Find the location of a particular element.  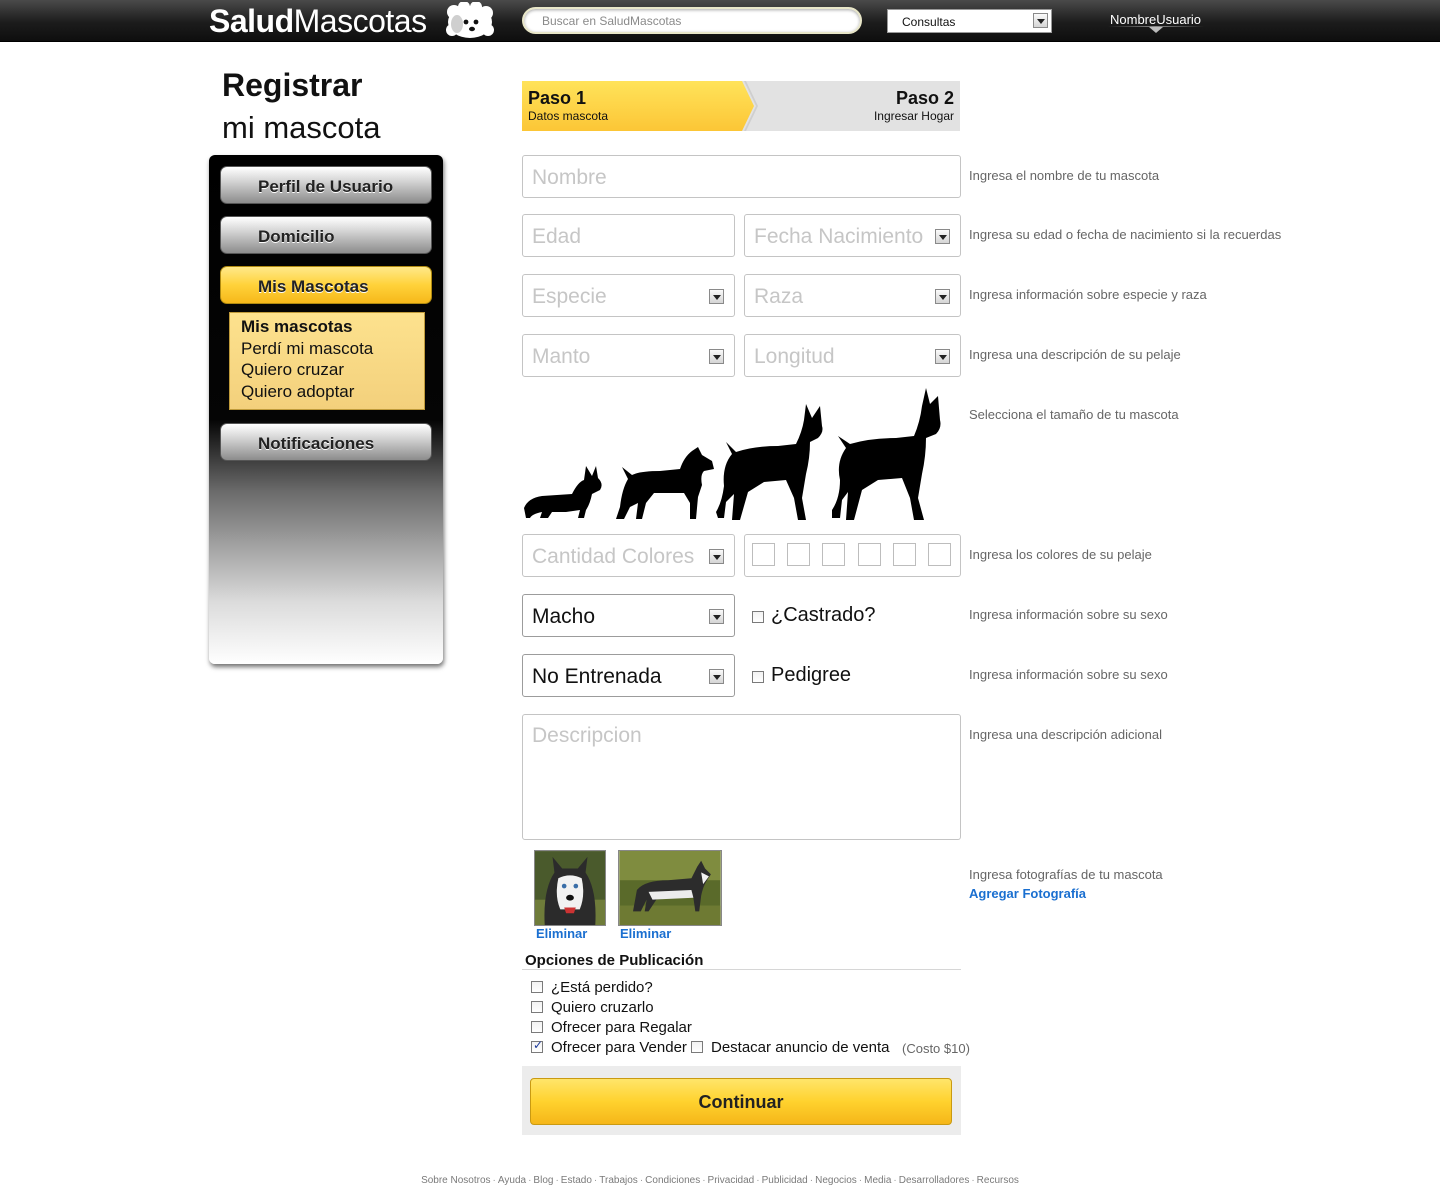

hint-colores: Ingresa los colores de su pelaje is located at coordinates (1060, 554).